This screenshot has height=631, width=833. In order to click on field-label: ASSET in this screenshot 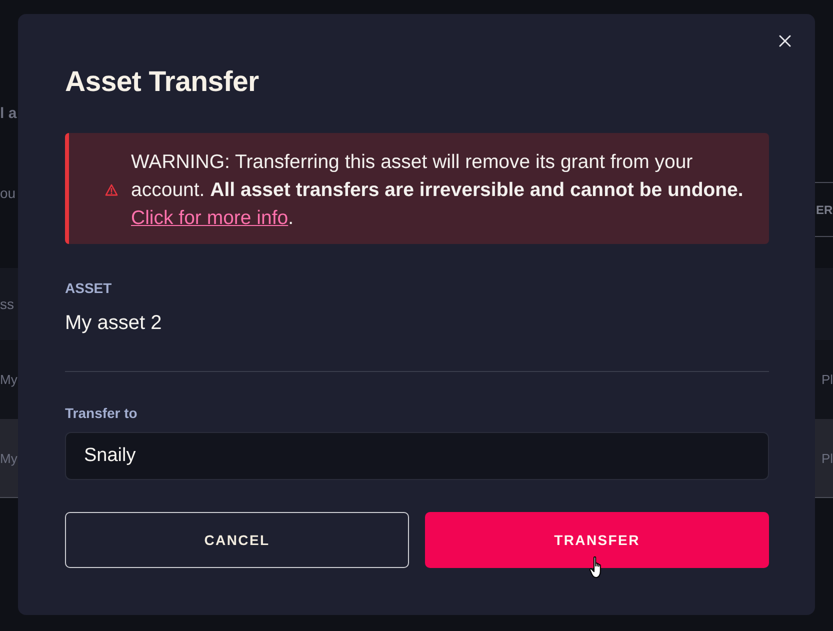, I will do `click(88, 288)`.